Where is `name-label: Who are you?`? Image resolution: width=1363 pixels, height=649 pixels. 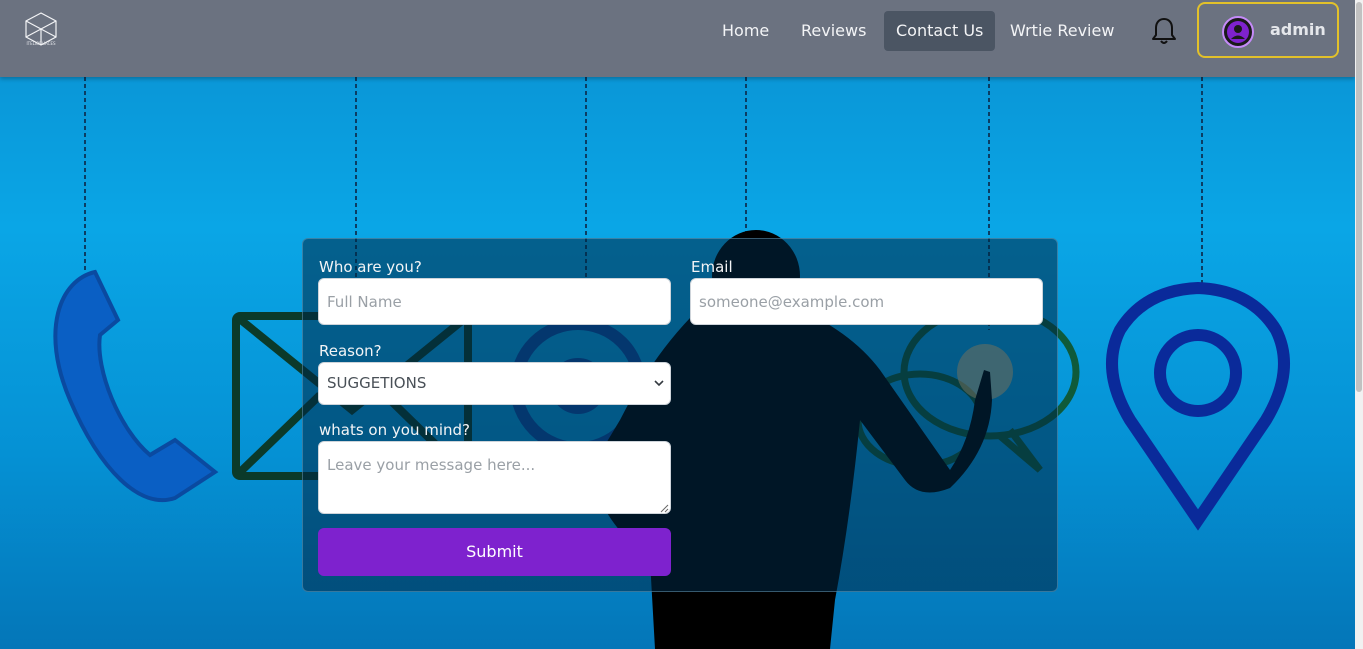
name-label: Who are you? is located at coordinates (370, 267).